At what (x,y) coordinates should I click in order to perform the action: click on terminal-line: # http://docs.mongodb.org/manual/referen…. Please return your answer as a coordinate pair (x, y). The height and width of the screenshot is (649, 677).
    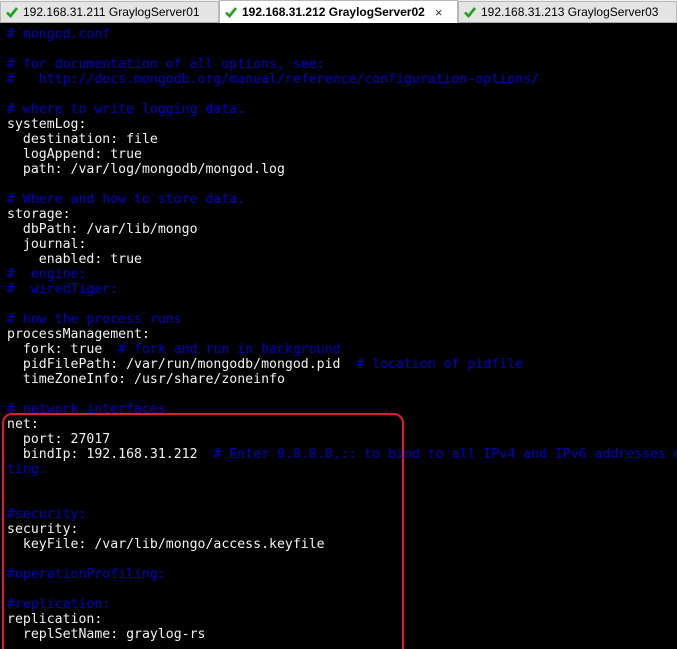
    Looking at the image, I should click on (273, 79).